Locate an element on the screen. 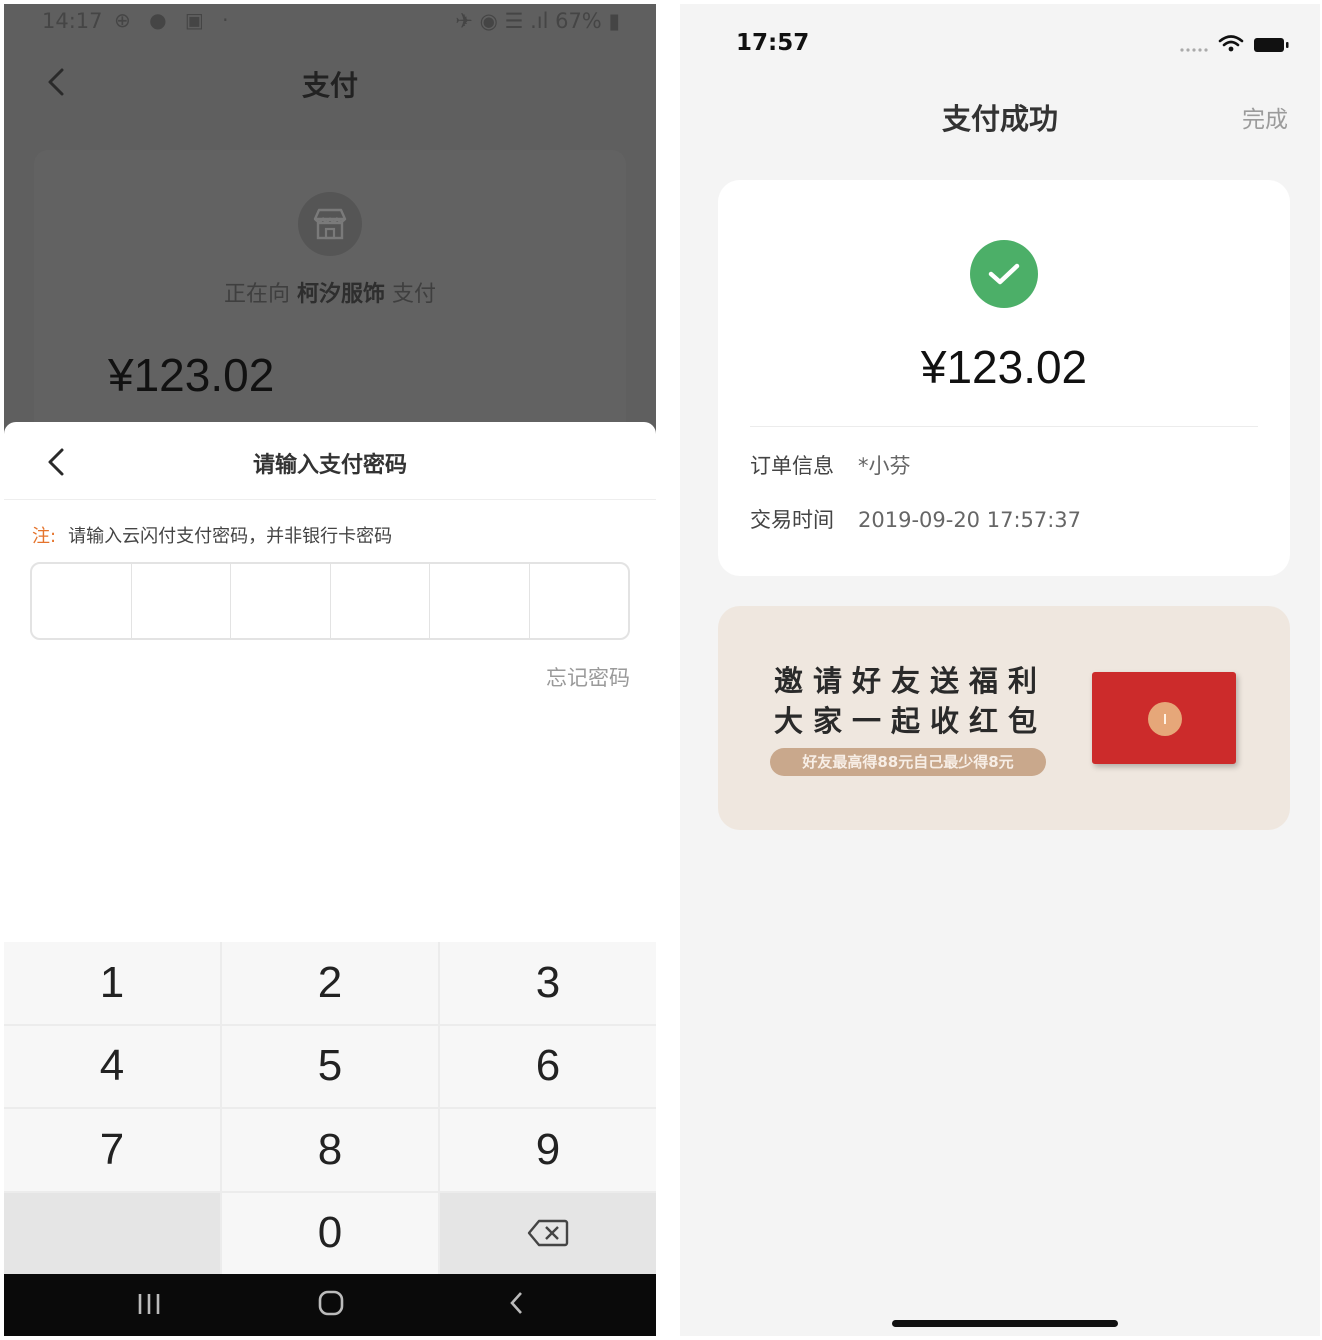 This screenshot has height=1340, width=1322. red-envelope-icon is located at coordinates (1164, 718).